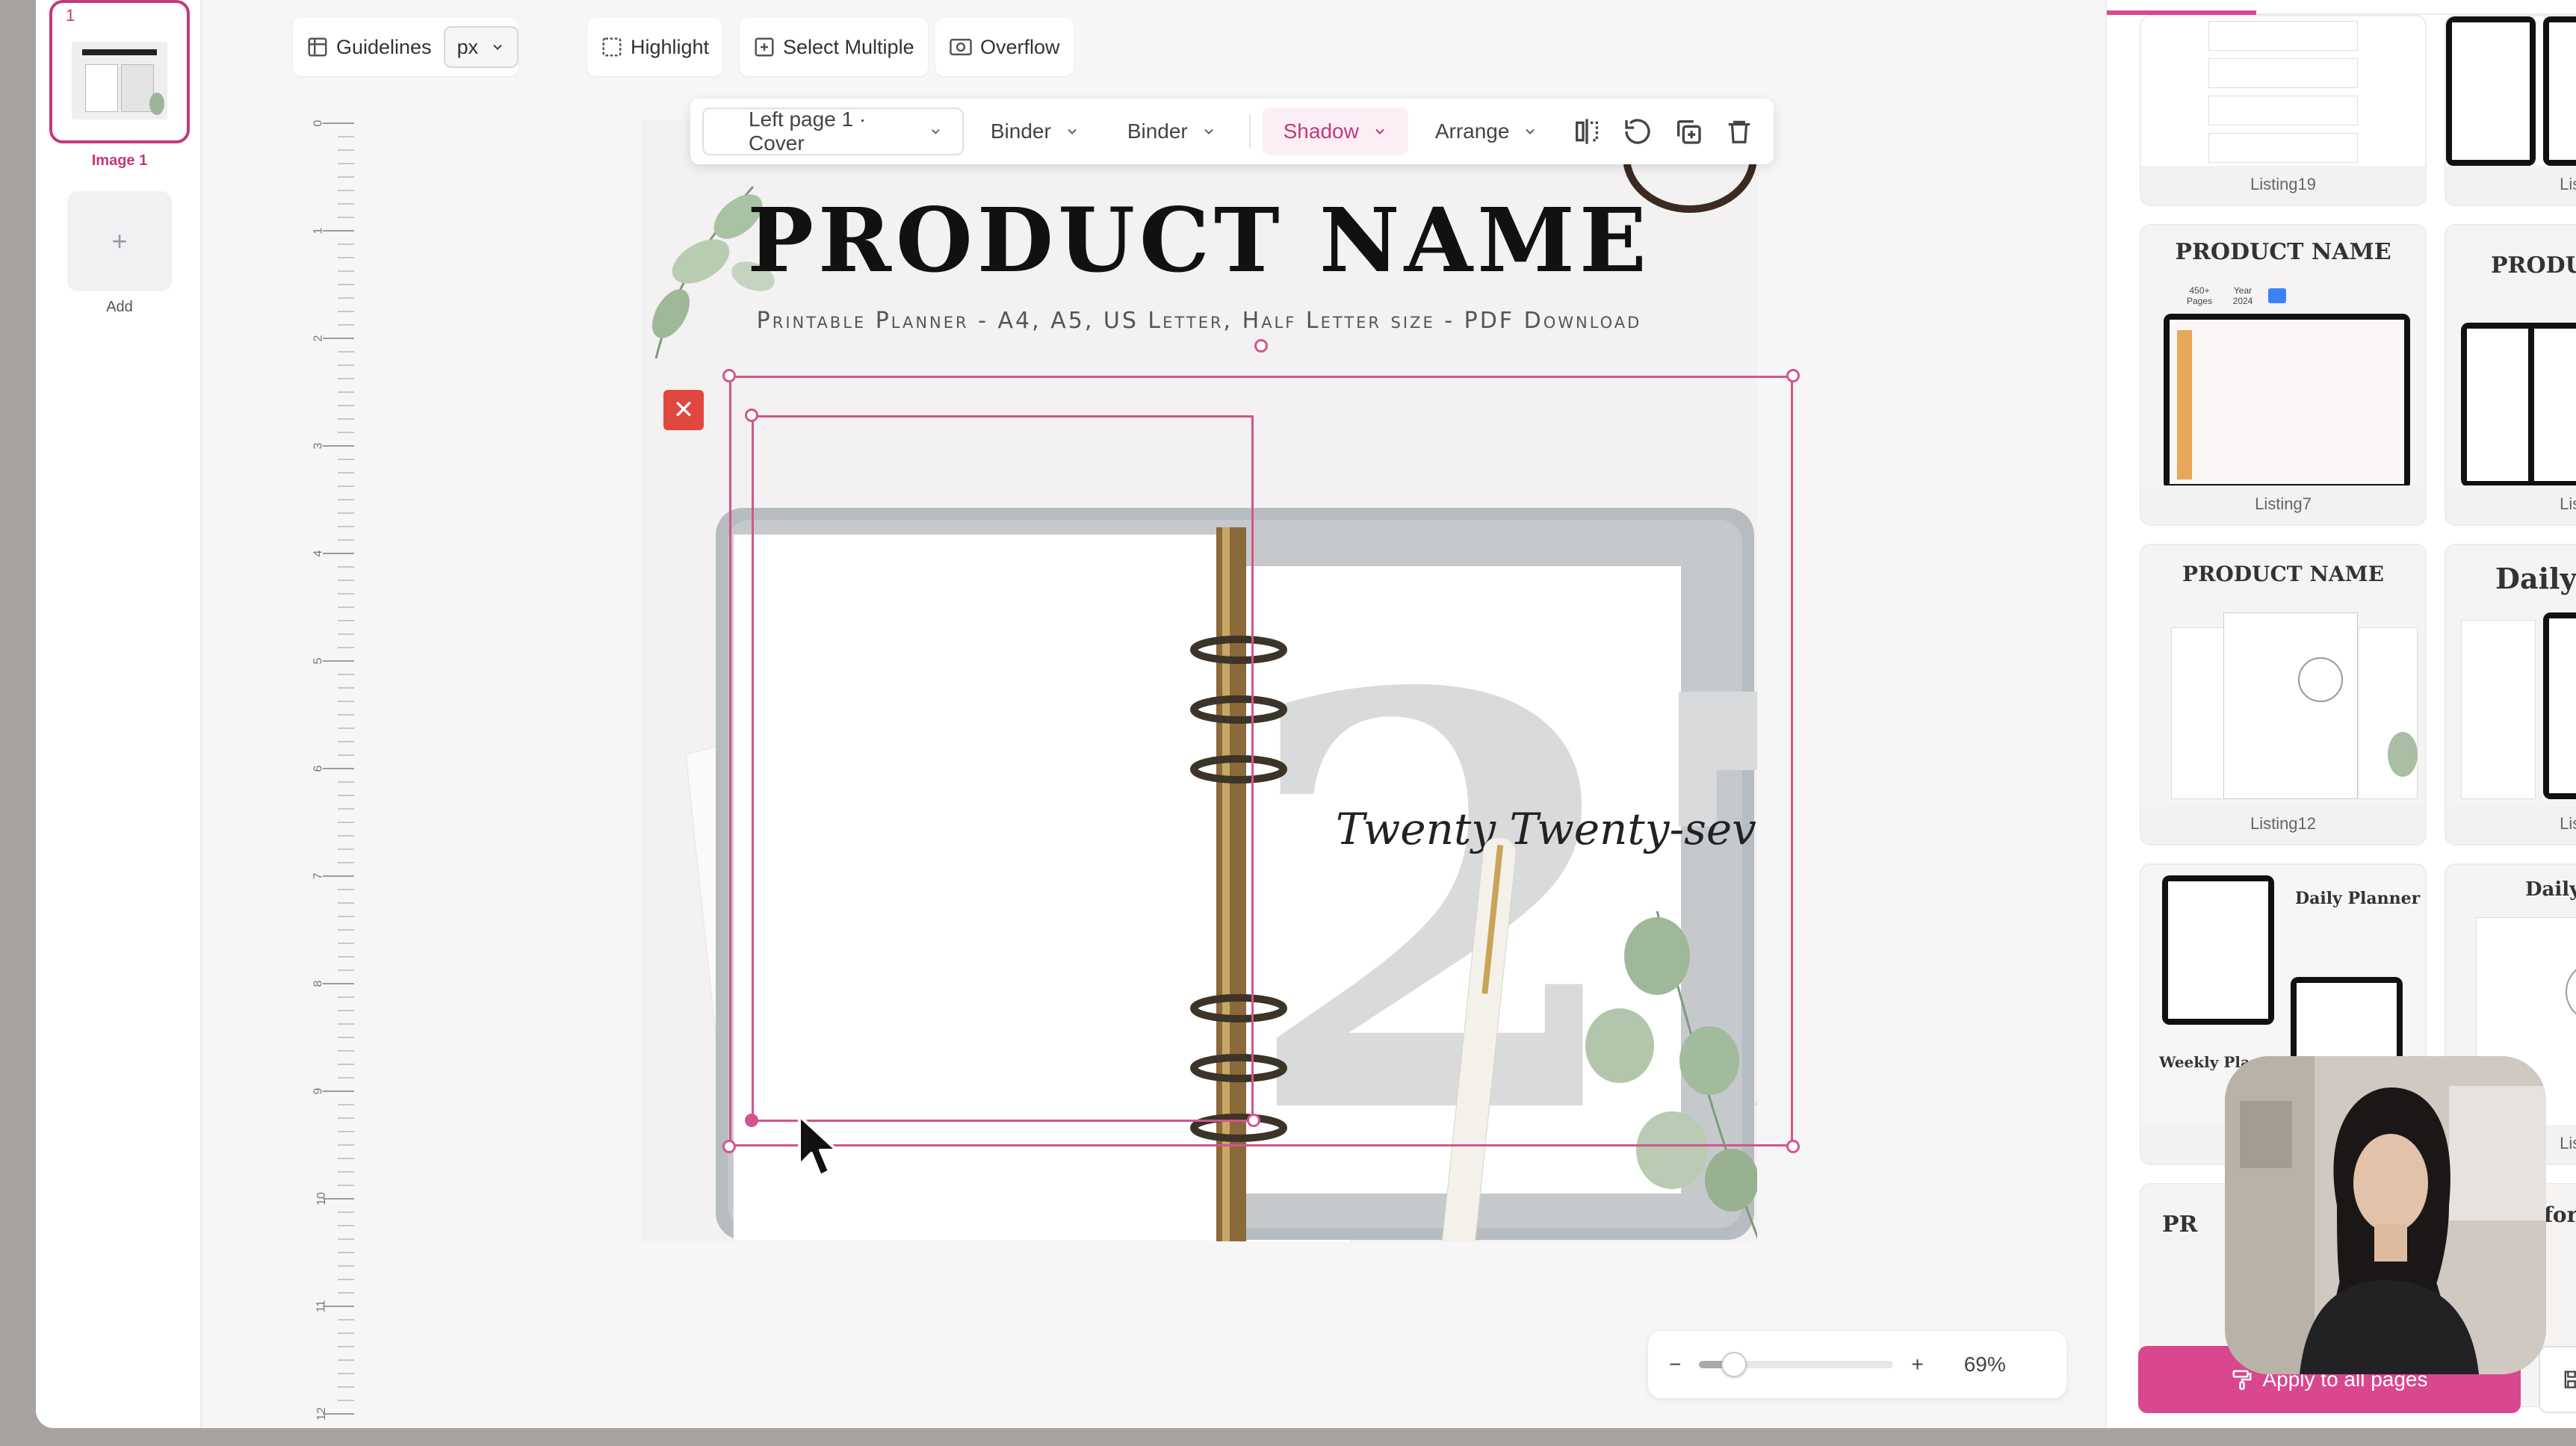  I want to click on product-title: PRODUCT NAME, so click(1199, 240).